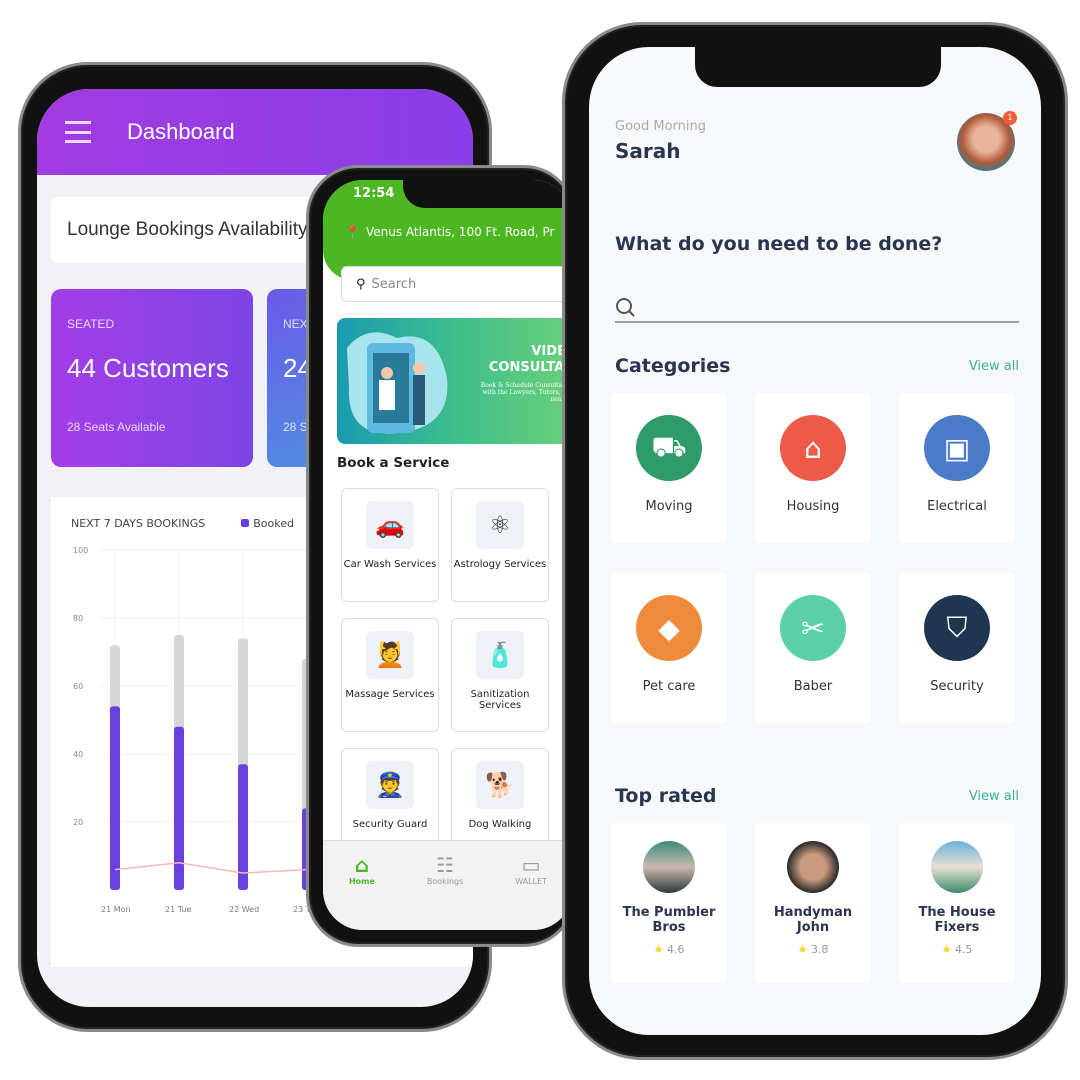  What do you see at coordinates (779, 244) in the screenshot?
I see `prompt-heading: What do you need to be done?` at bounding box center [779, 244].